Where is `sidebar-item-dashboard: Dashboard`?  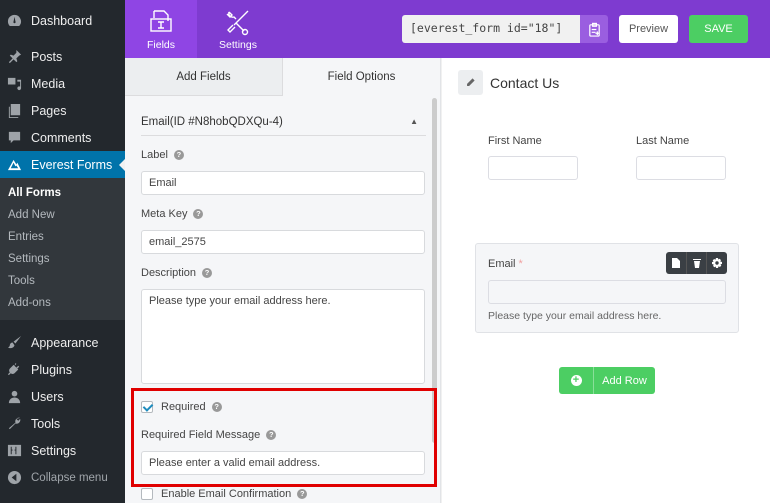 sidebar-item-dashboard: Dashboard is located at coordinates (62, 20).